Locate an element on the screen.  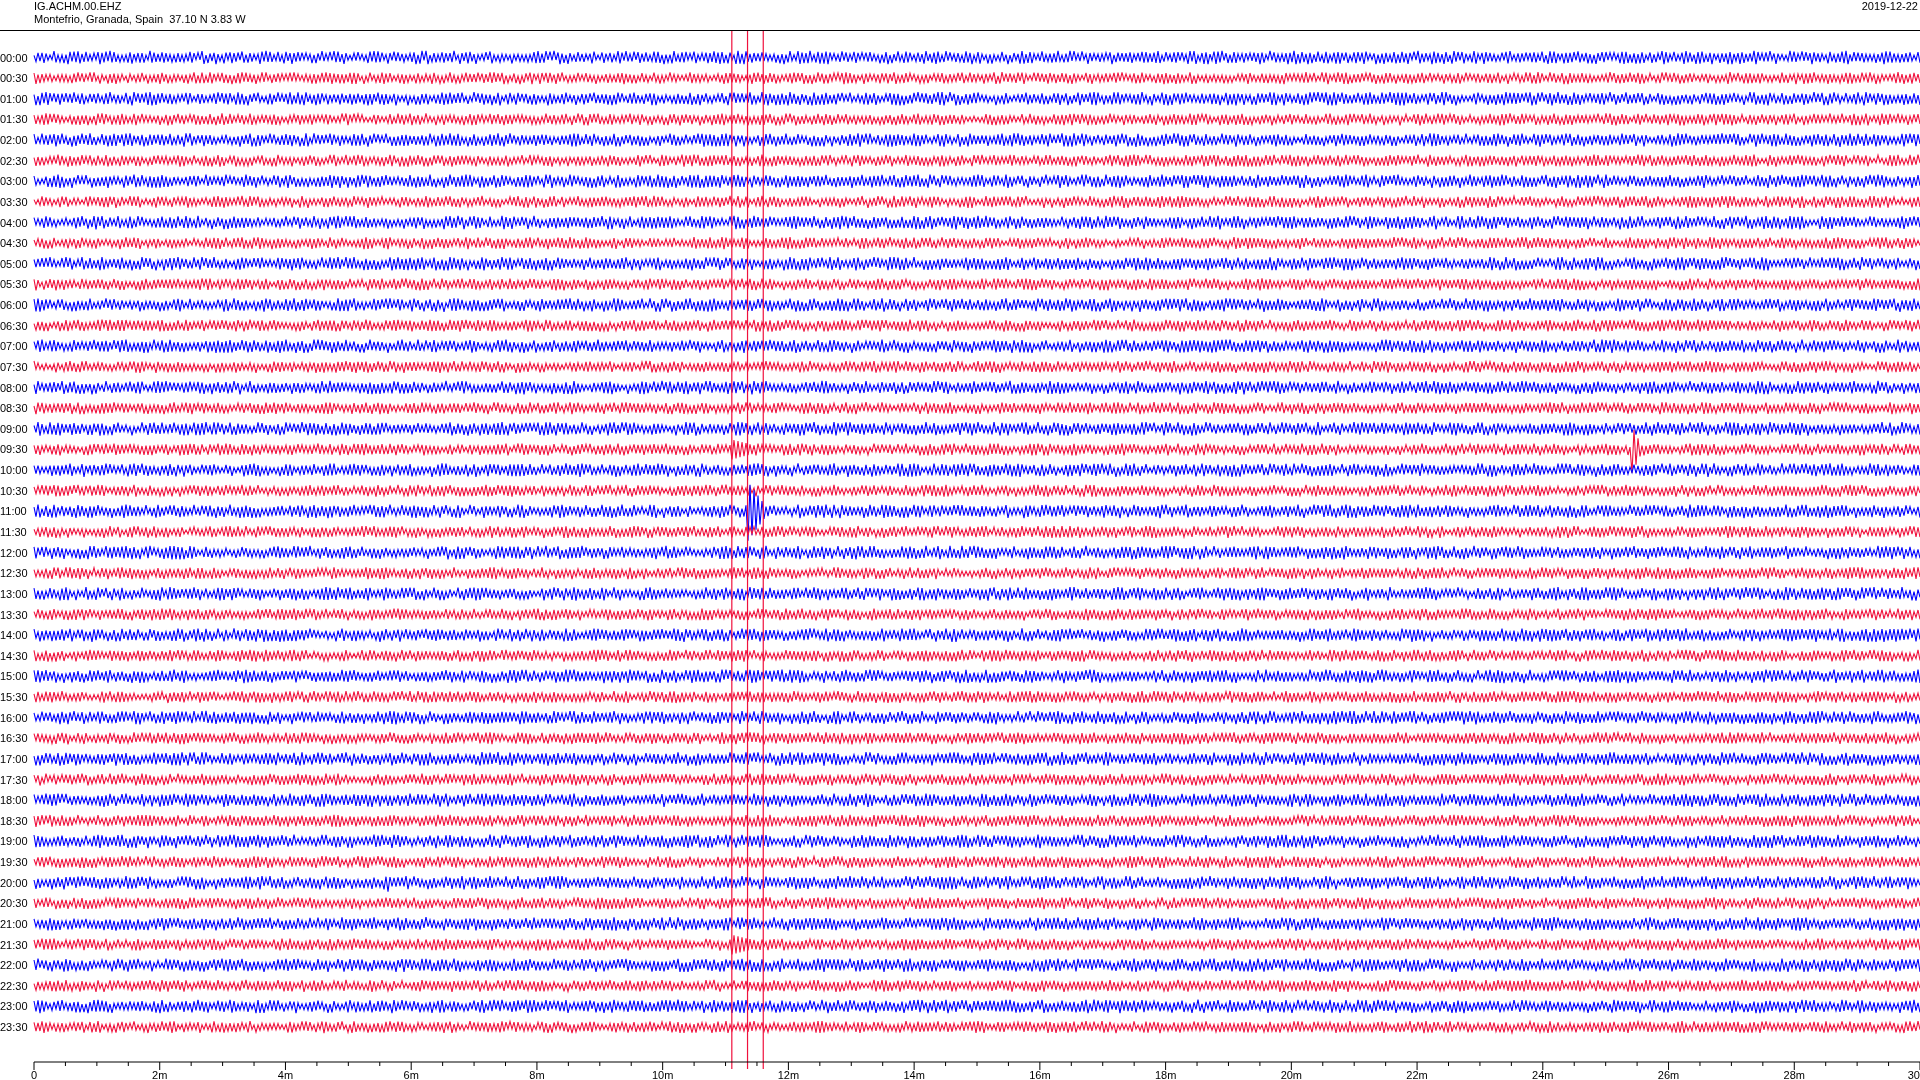
time-label: 18:00 is located at coordinates (14, 800).